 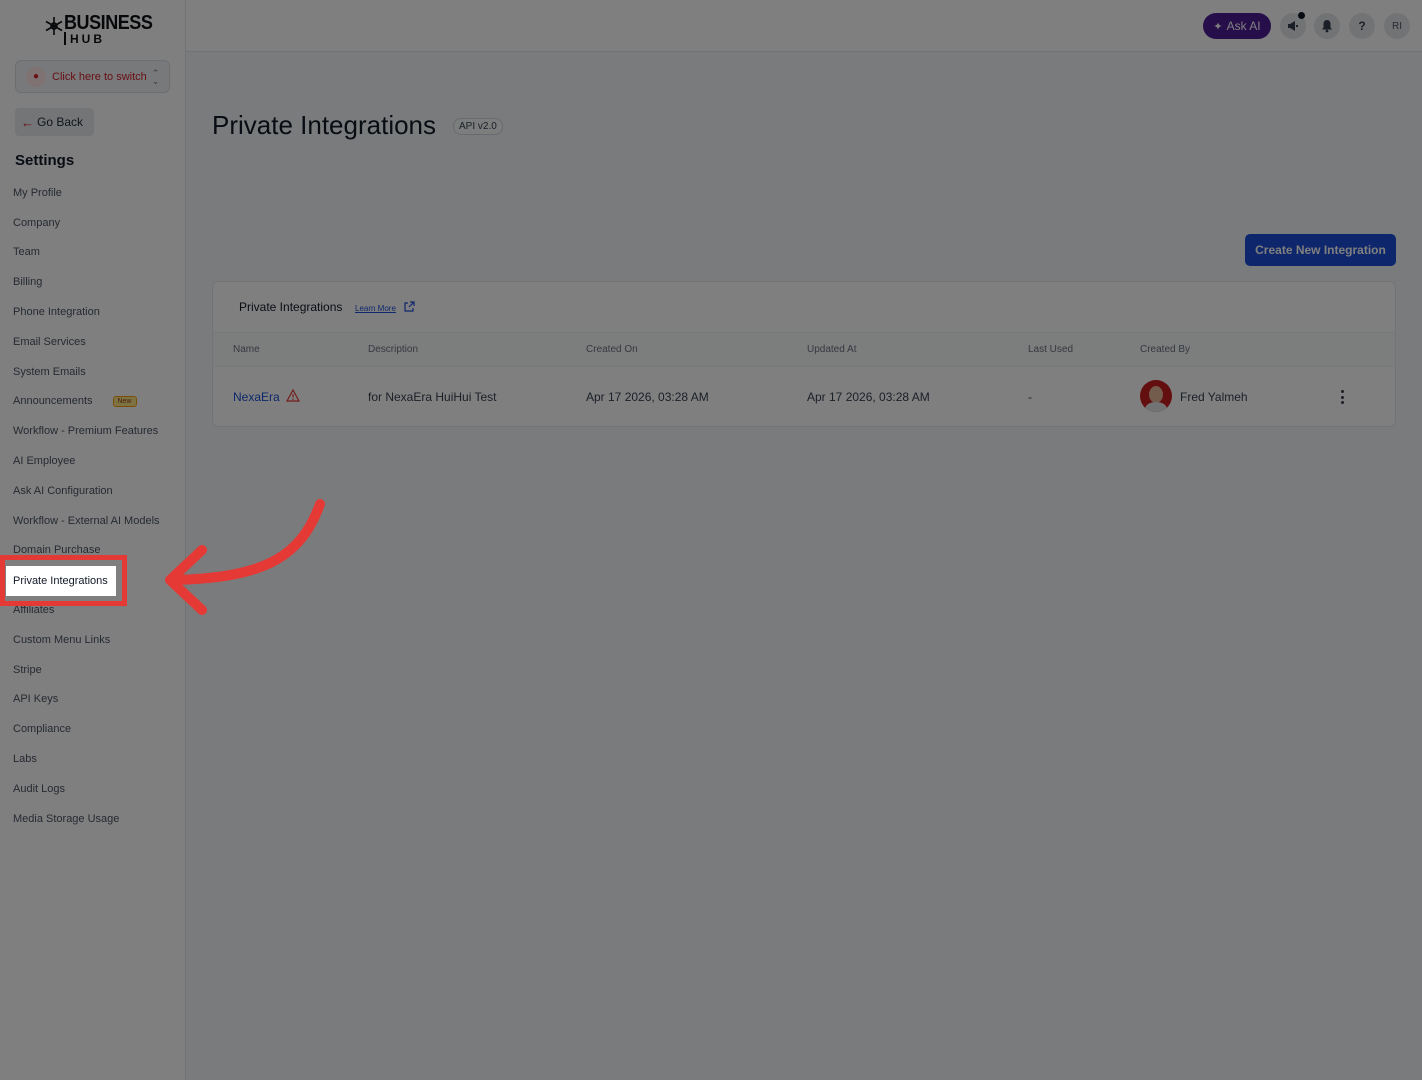 I want to click on highlighted-sidebar-item-private-integrations: Private Integrations, so click(x=61, y=581).